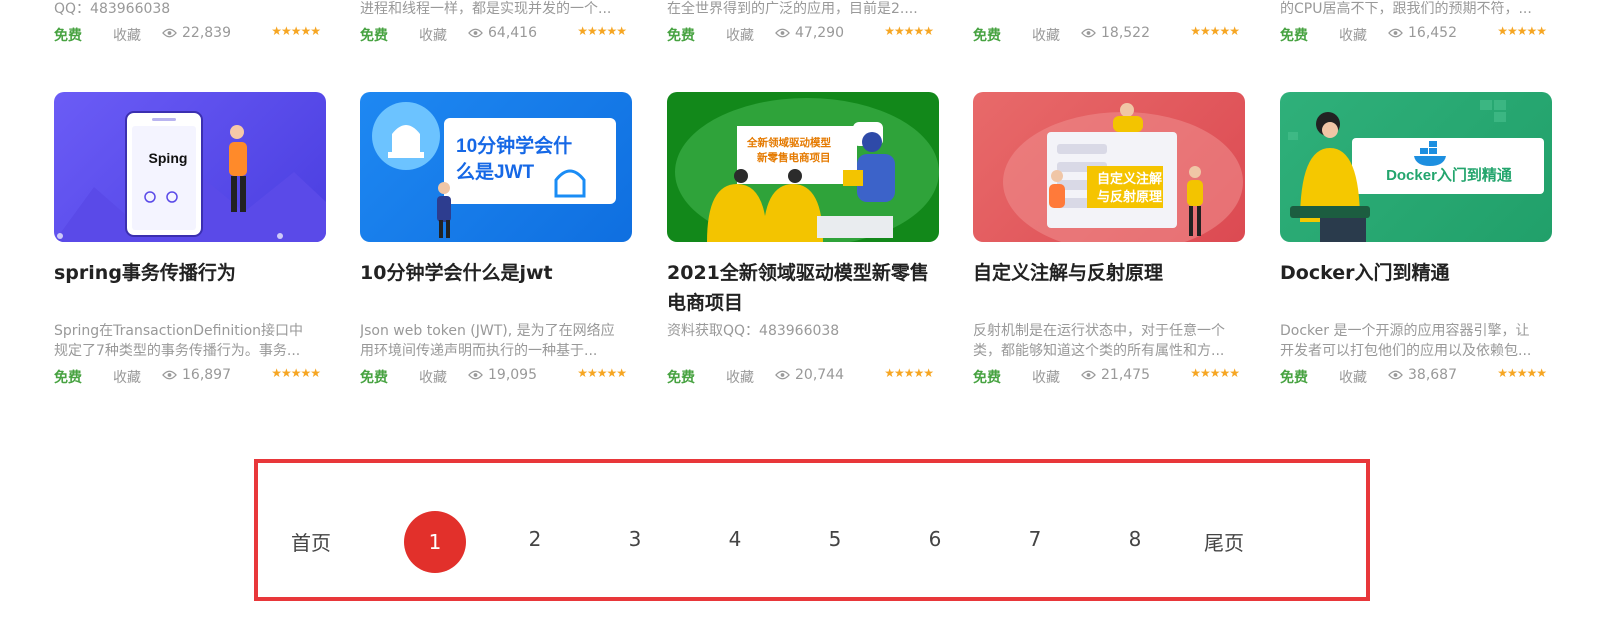 This screenshot has width=1610, height=622. I want to click on view-count: 38,687, so click(1432, 375).